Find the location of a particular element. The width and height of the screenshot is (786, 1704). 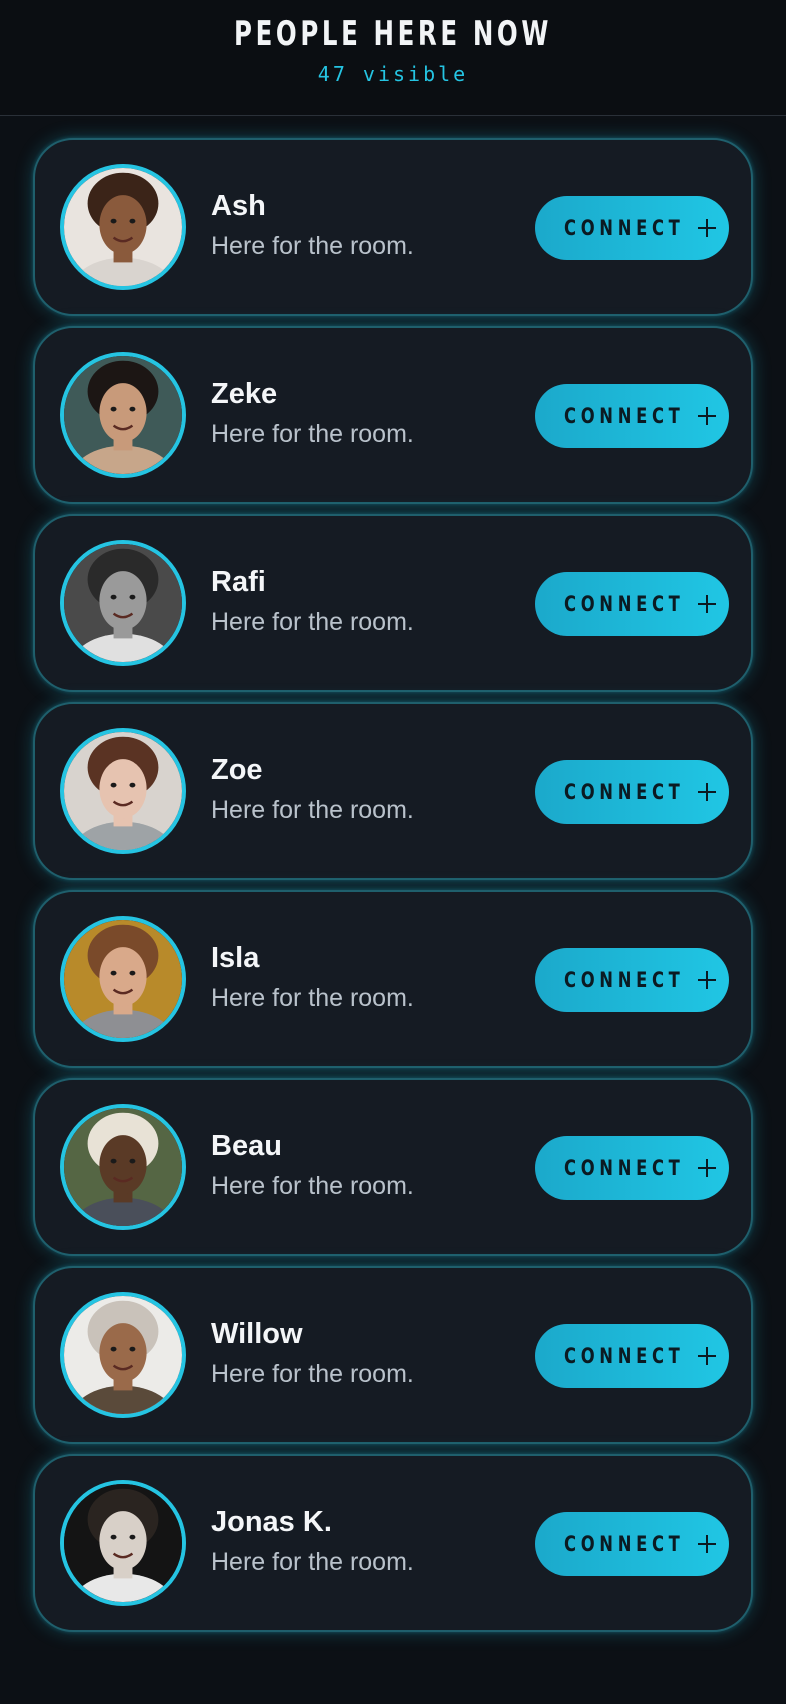

person-card: Isla Here for the room. CONNECT is located at coordinates (393, 979).